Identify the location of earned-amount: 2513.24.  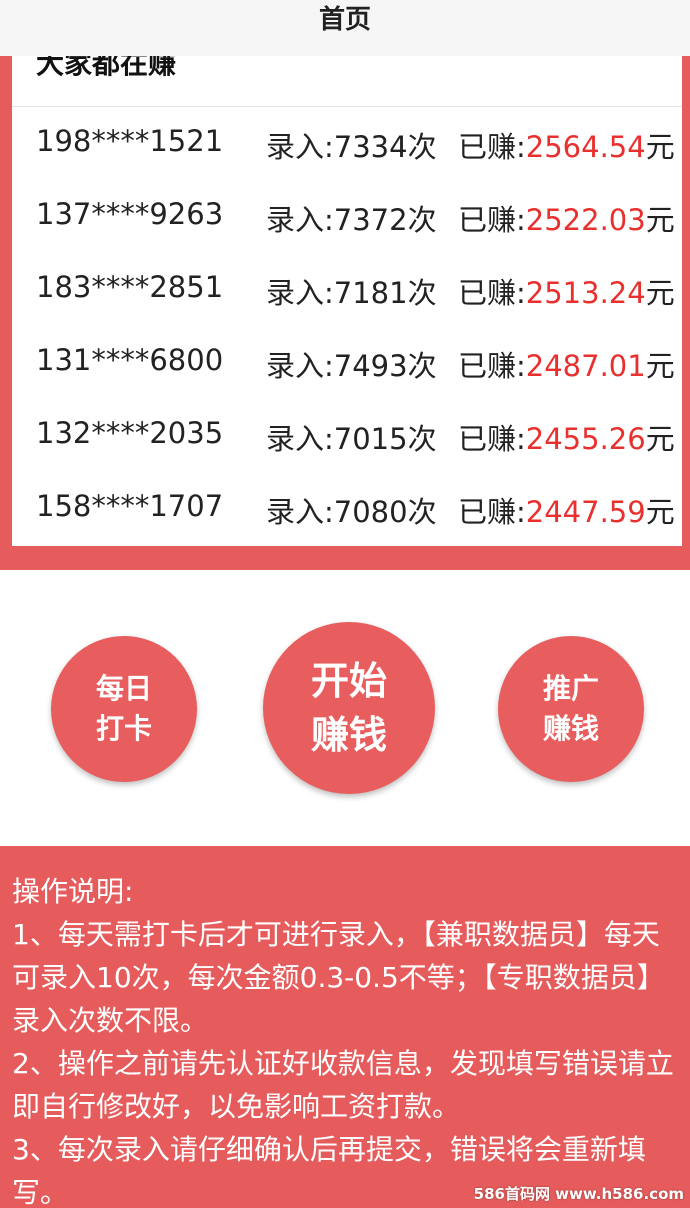
(585, 293).